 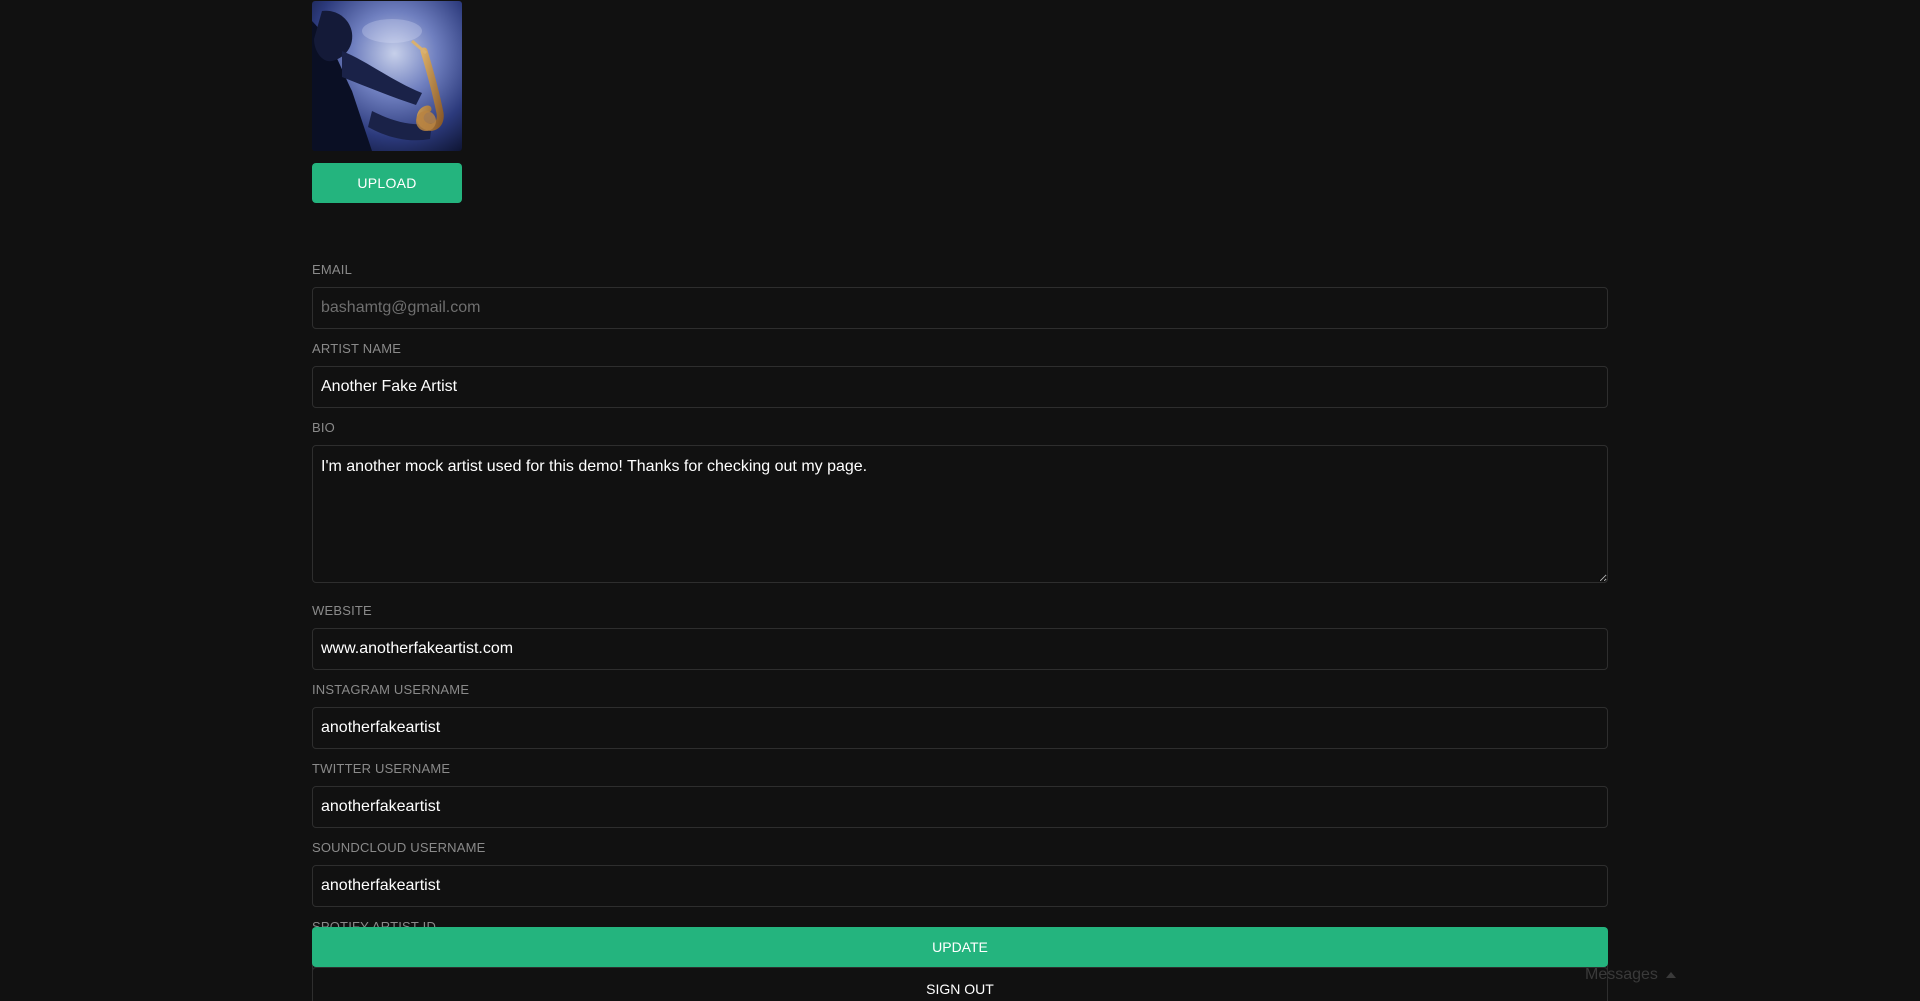 What do you see at coordinates (1621, 974) in the screenshot?
I see `messages-label: Messages` at bounding box center [1621, 974].